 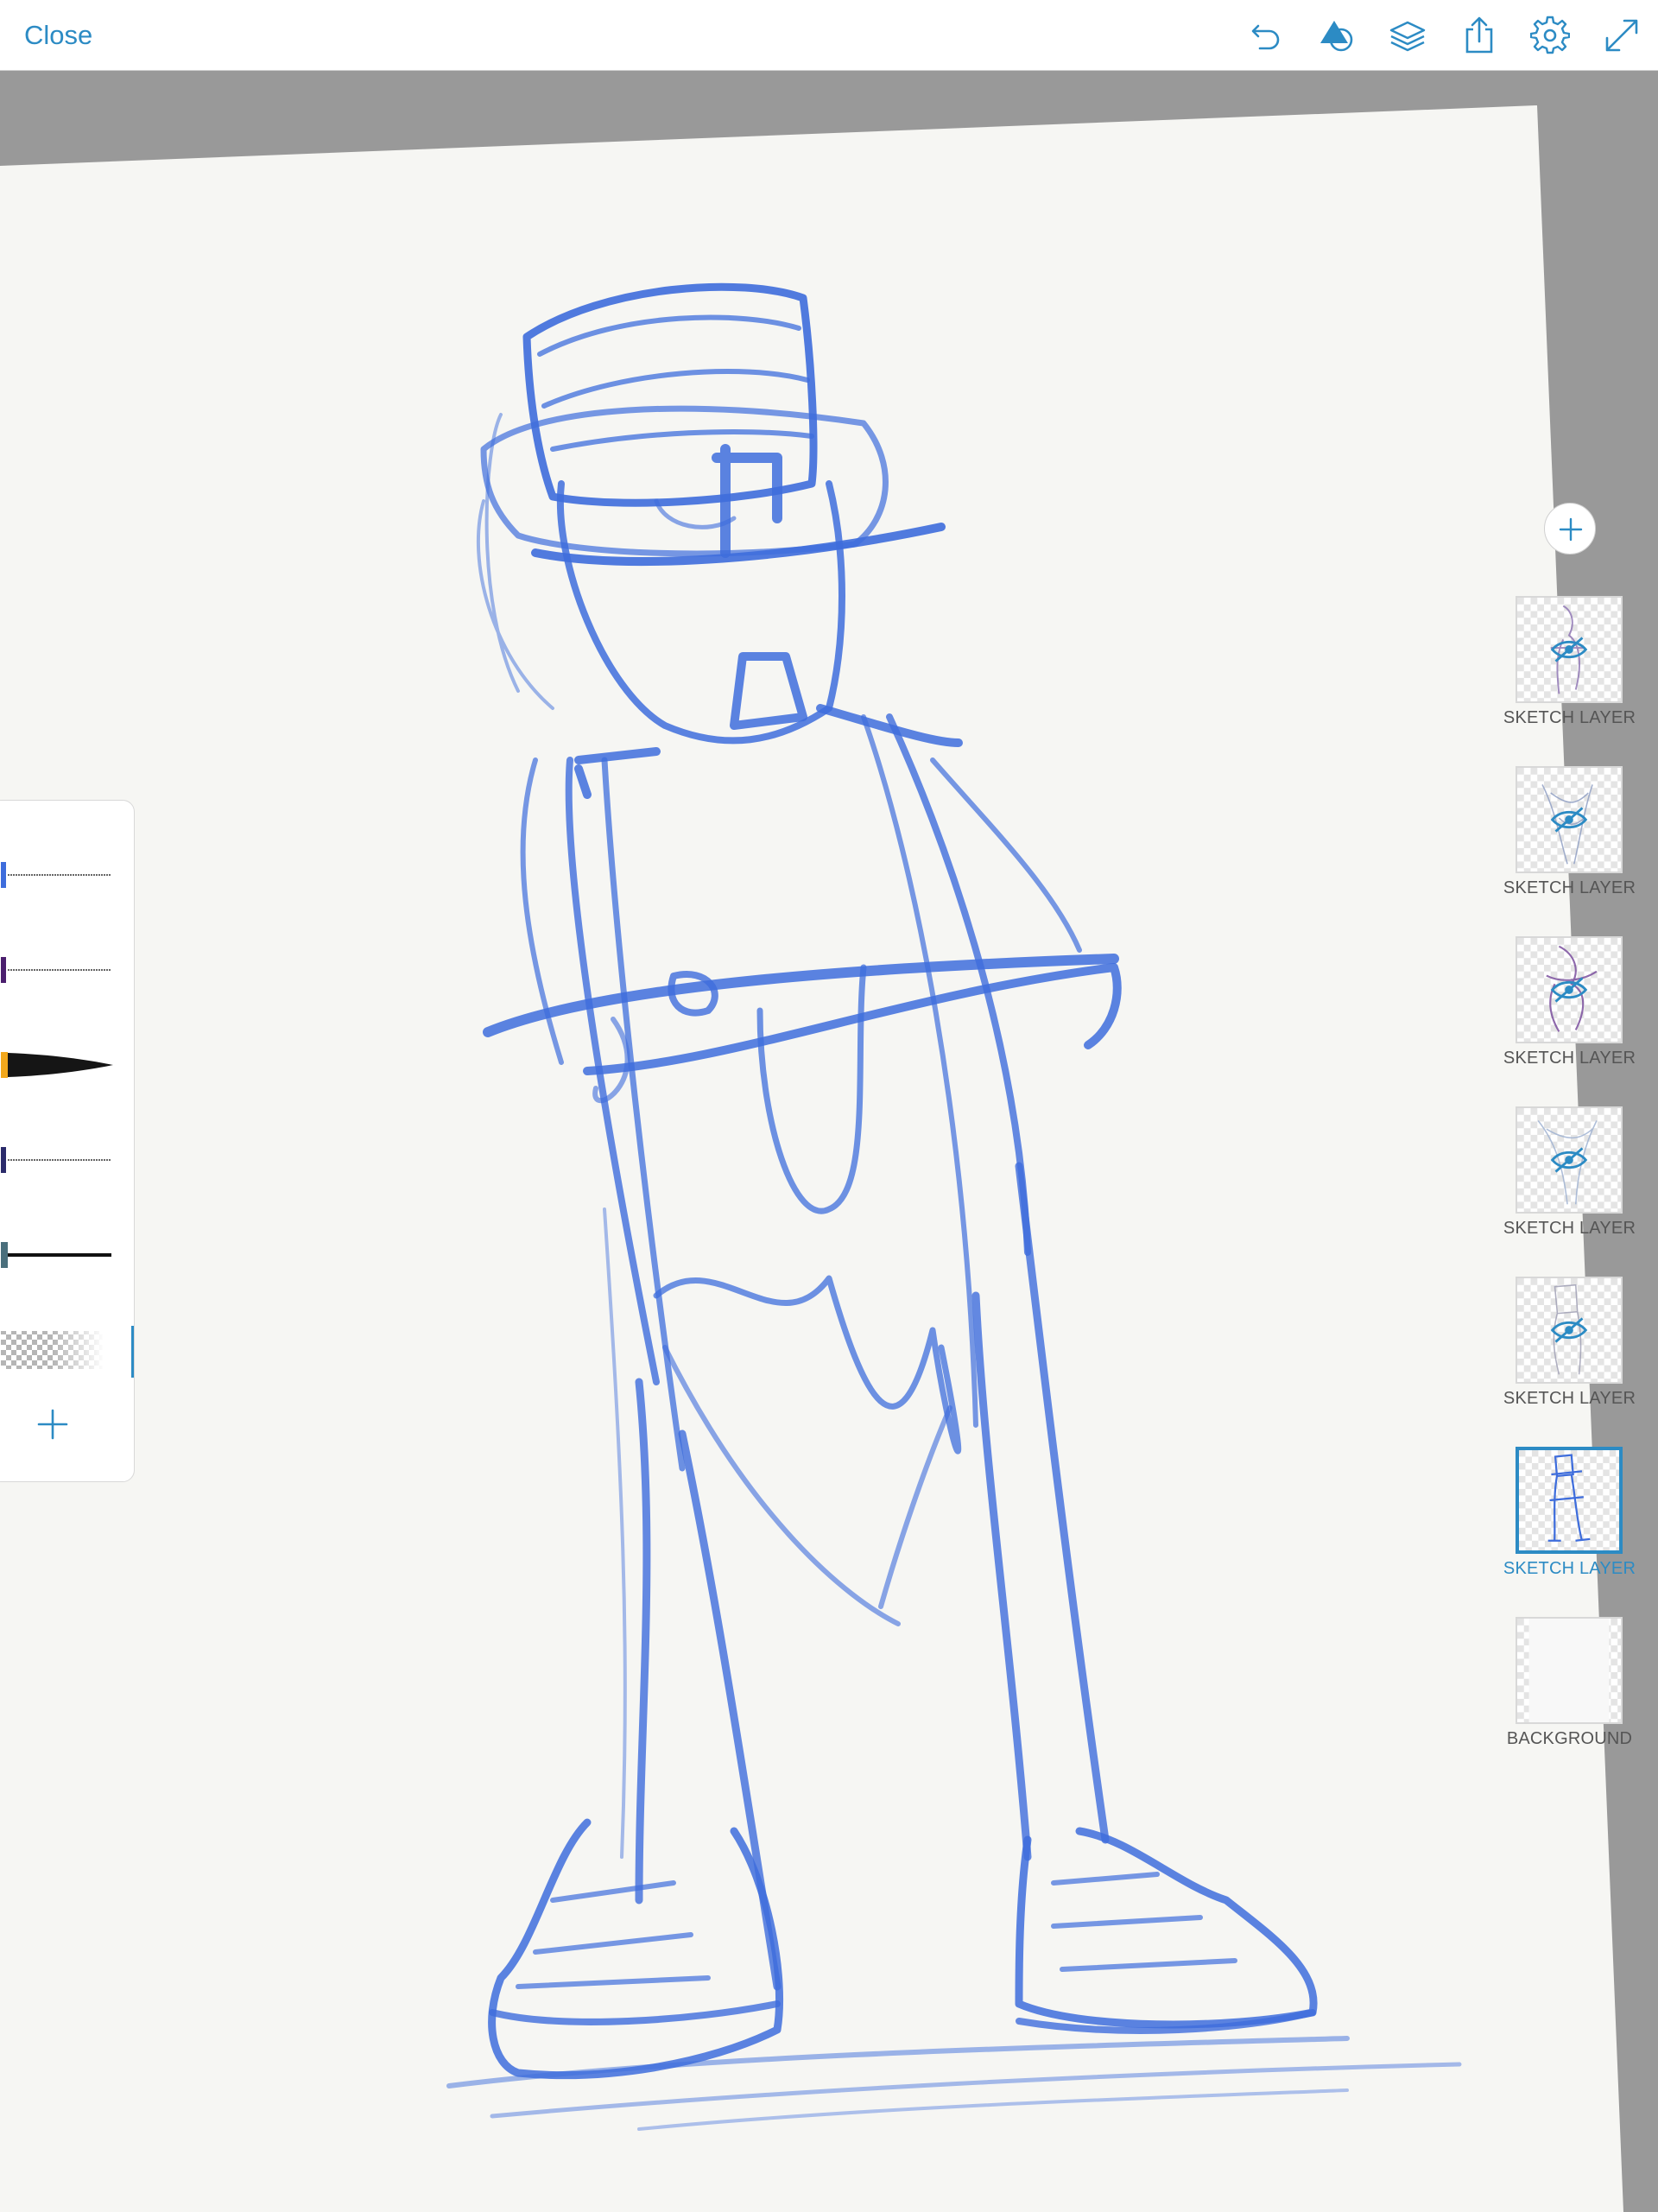 What do you see at coordinates (53, 1350) in the screenshot?
I see `eraser-brush-icon` at bounding box center [53, 1350].